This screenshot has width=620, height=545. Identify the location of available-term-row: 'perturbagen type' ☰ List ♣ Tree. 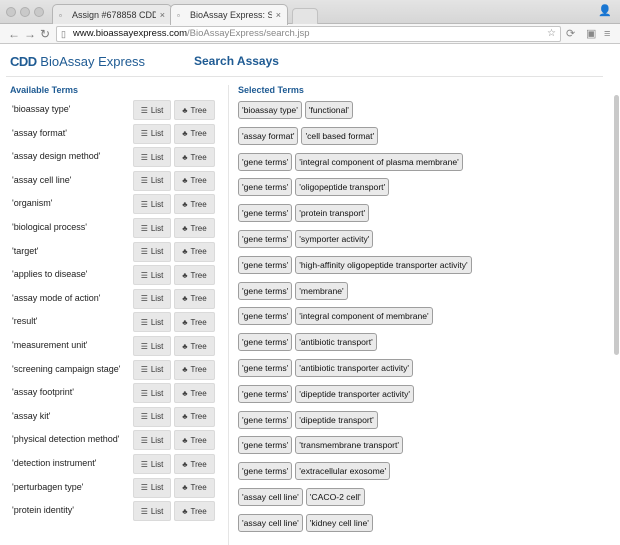
(110, 487).